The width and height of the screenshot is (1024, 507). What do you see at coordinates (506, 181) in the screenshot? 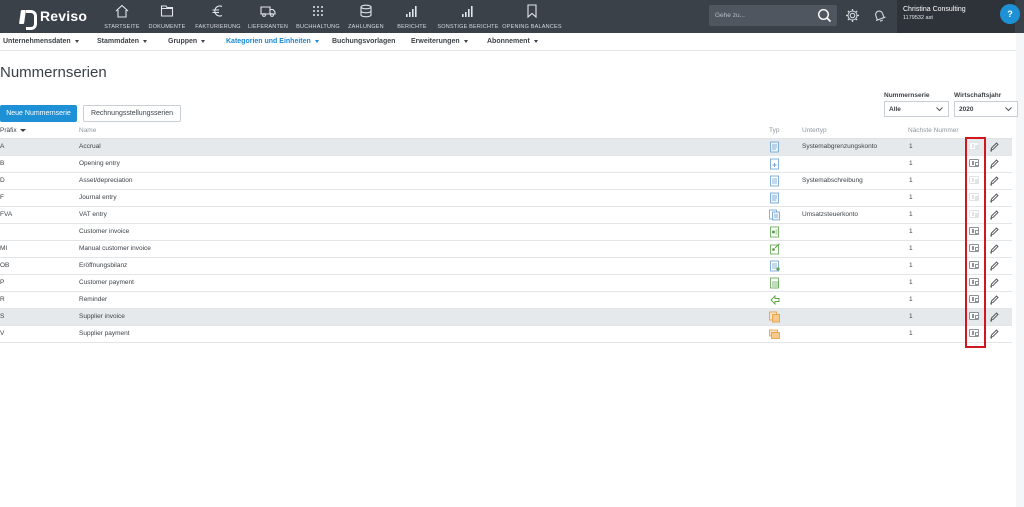
I see `table-row: D Asset/depreciation Systemabschreibung 1` at bounding box center [506, 181].